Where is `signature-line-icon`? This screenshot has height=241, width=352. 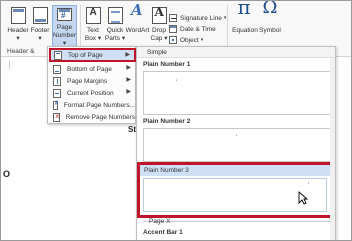 signature-line-icon is located at coordinates (173, 18).